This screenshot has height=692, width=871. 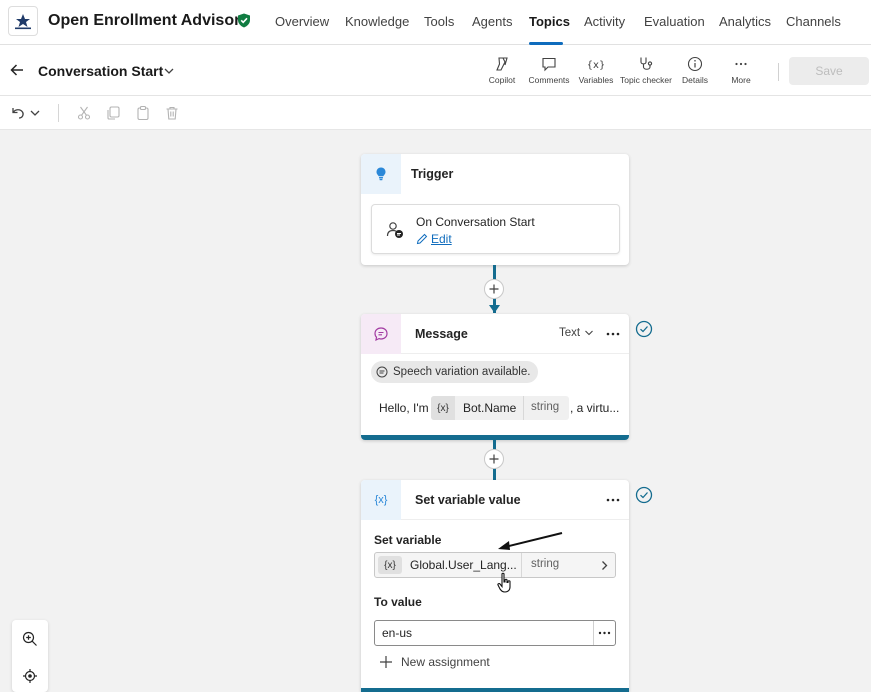 What do you see at coordinates (596, 80) in the screenshot?
I see `variables-label: Variables` at bounding box center [596, 80].